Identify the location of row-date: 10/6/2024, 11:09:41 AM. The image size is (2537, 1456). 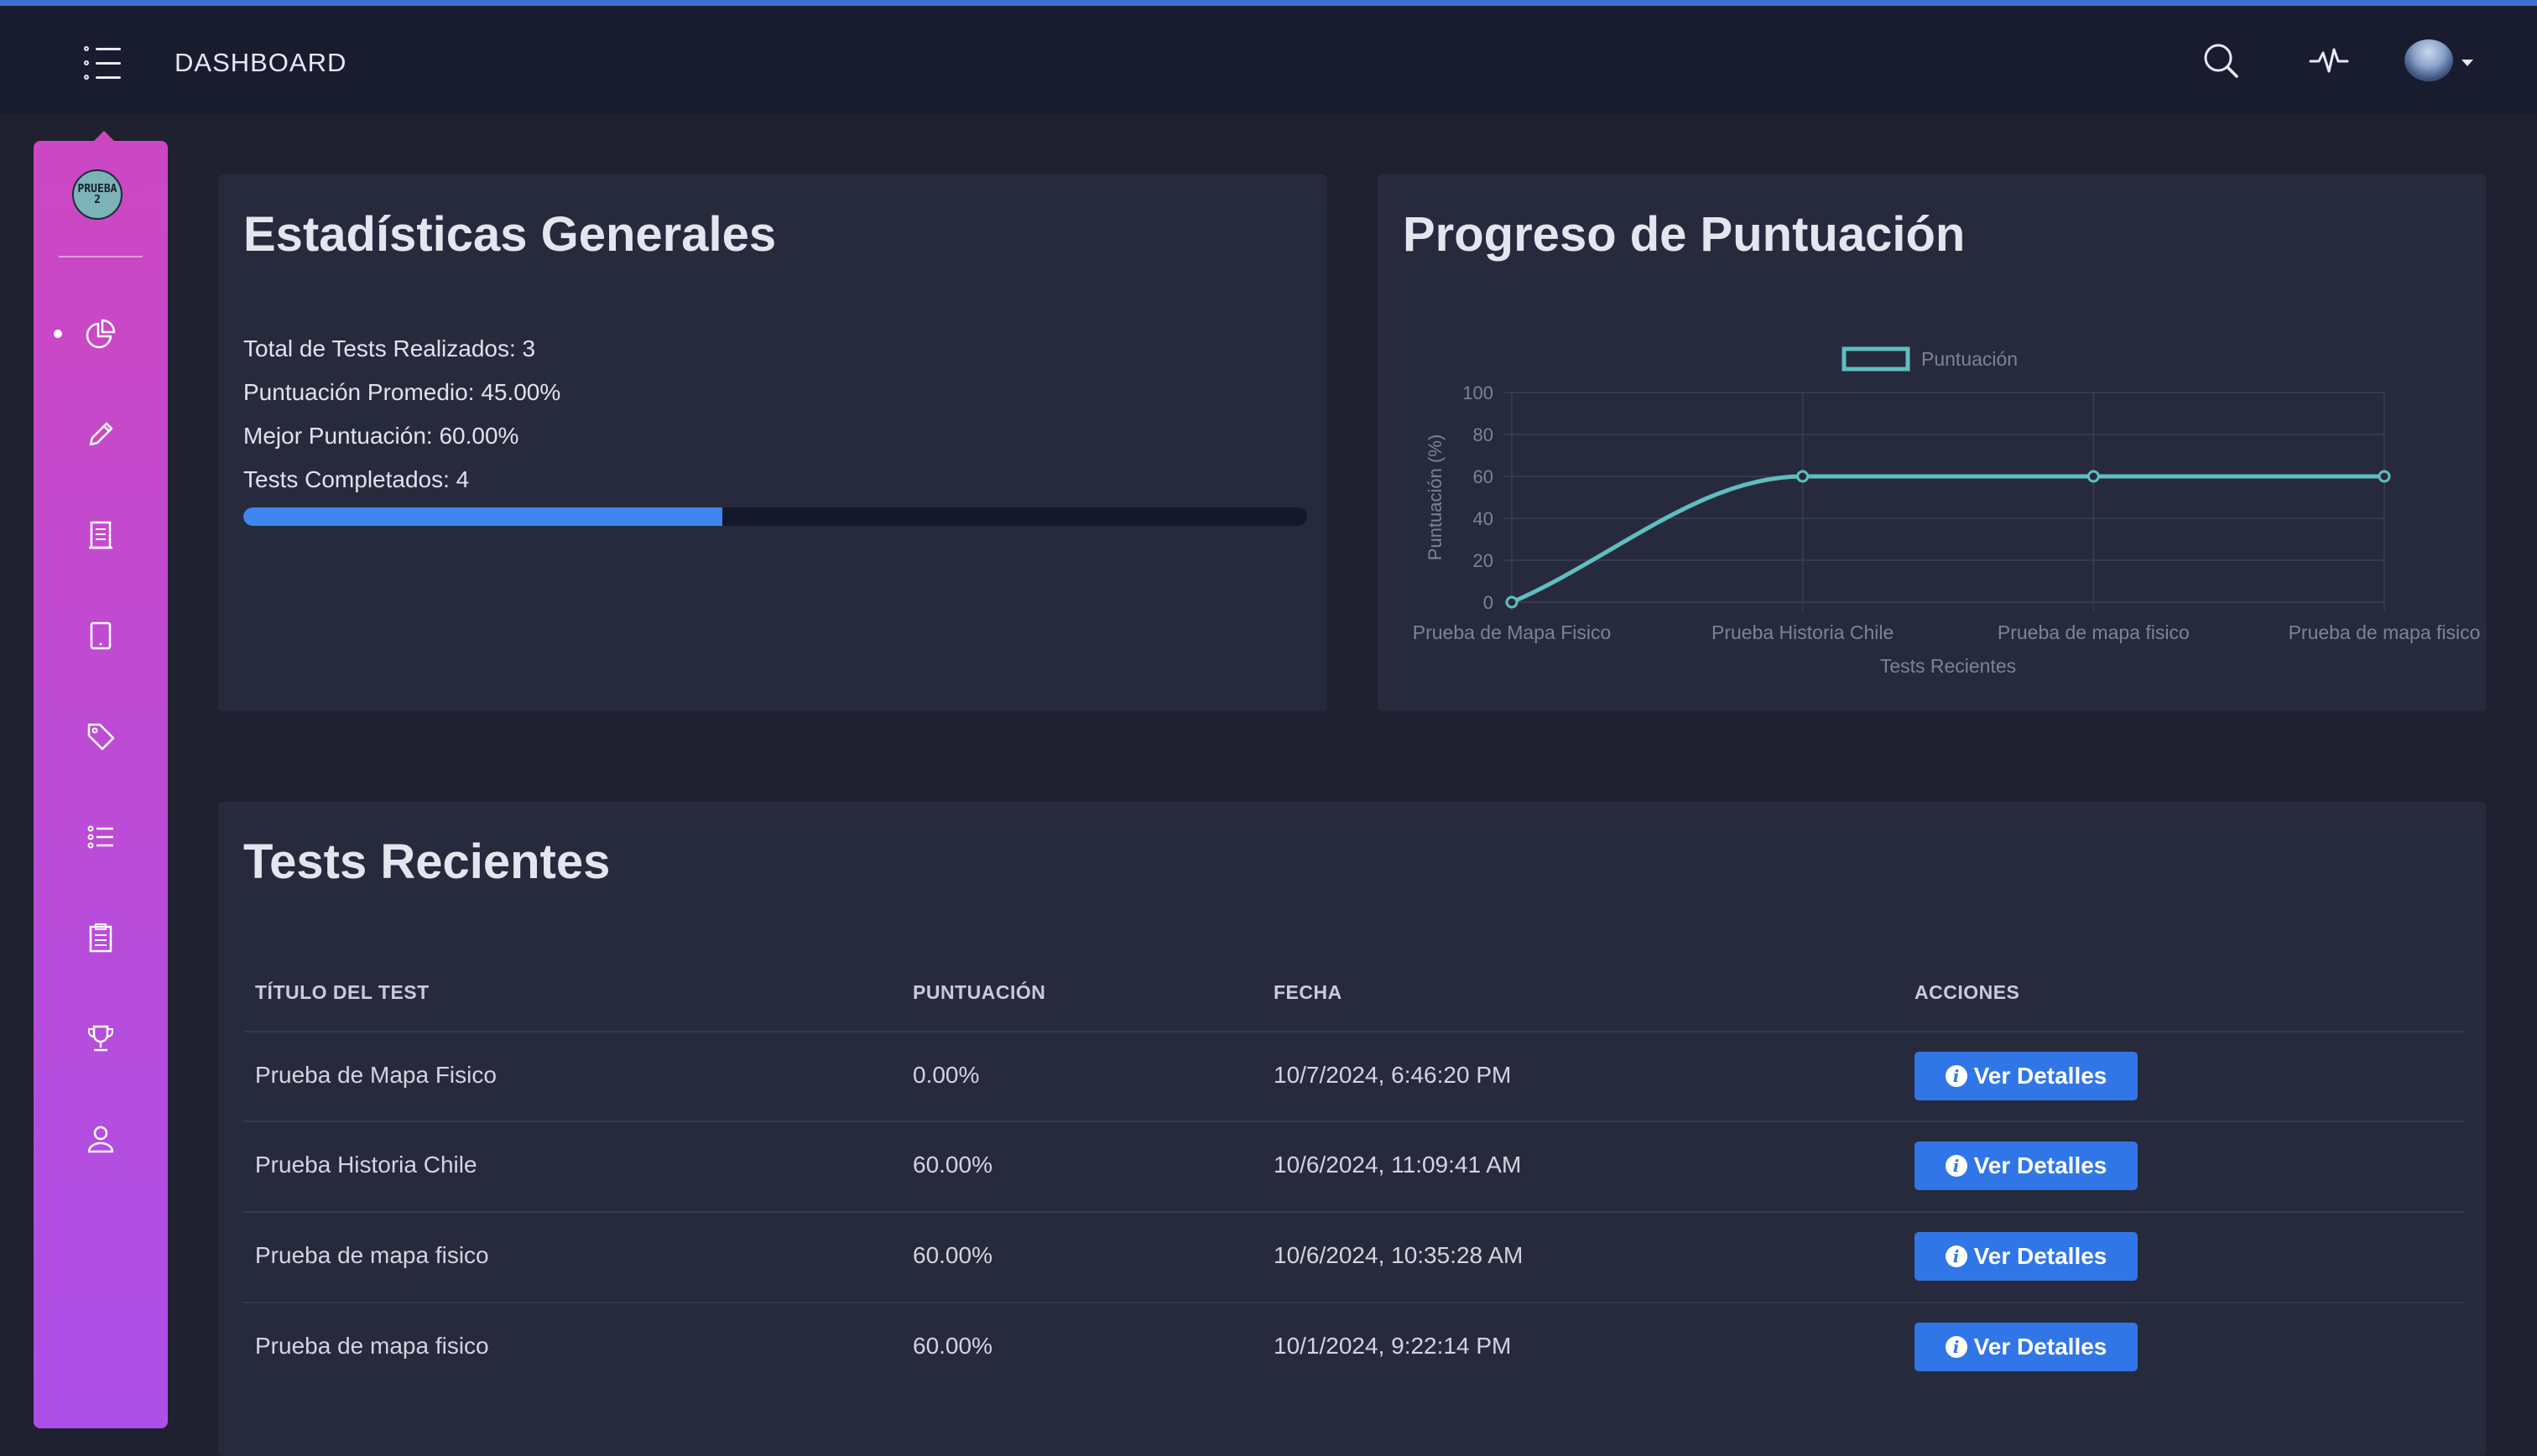
(1398, 1165).